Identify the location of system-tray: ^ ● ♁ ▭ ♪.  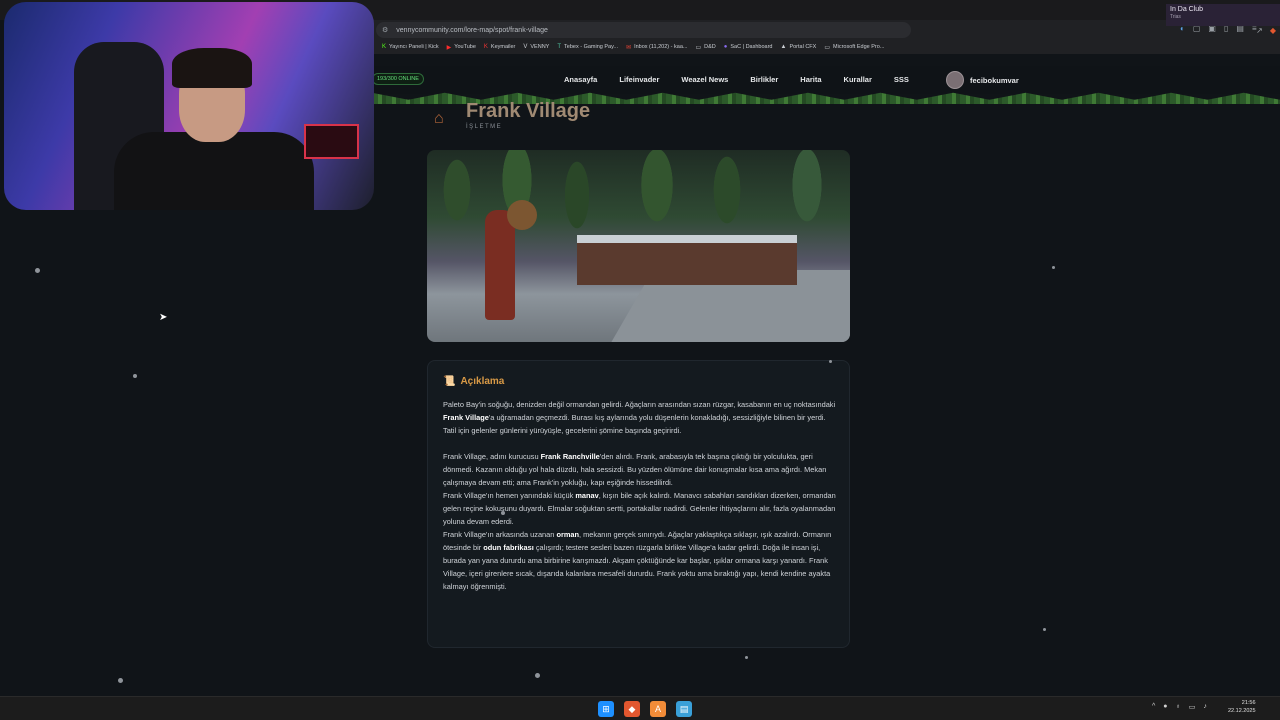
(1179, 707).